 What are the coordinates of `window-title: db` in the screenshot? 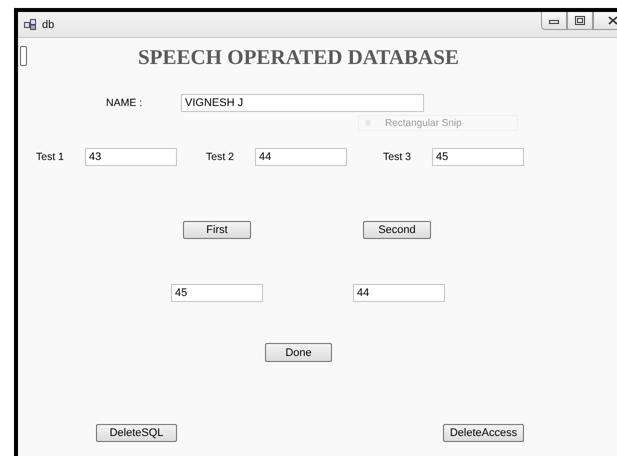 It's located at (48, 24).